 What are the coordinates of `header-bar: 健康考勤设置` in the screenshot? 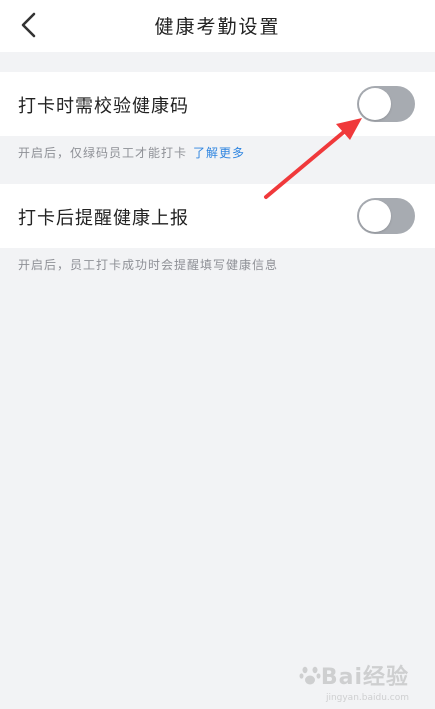 It's located at (217, 26).